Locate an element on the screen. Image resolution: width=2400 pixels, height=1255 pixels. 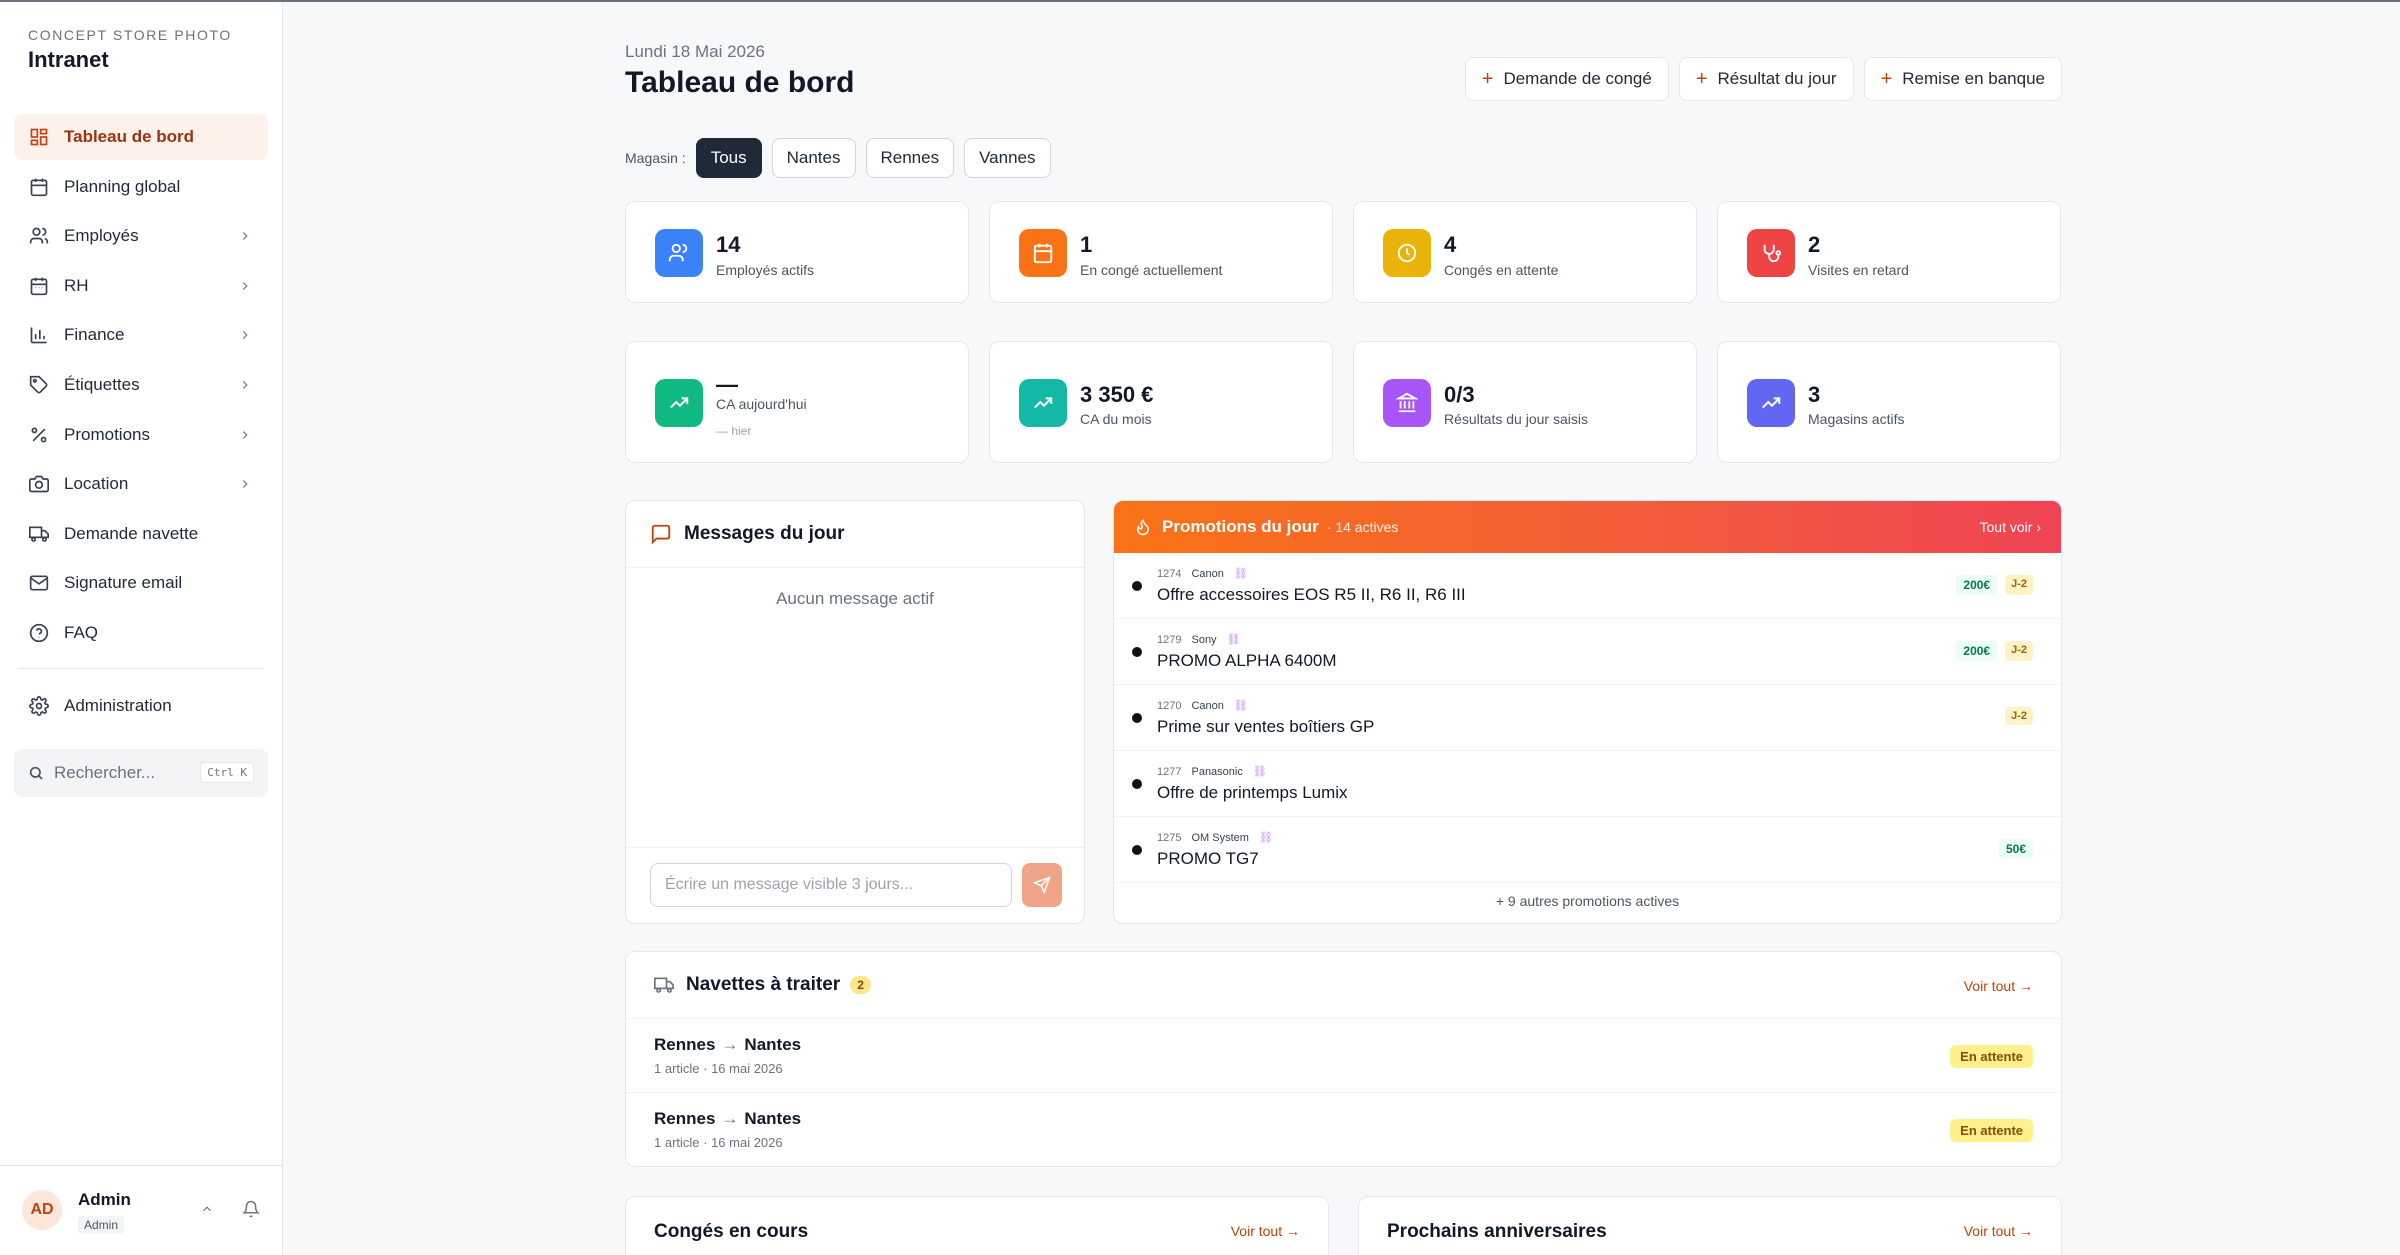
messages-empty-state: Aucun message actif is located at coordinates (855, 598).